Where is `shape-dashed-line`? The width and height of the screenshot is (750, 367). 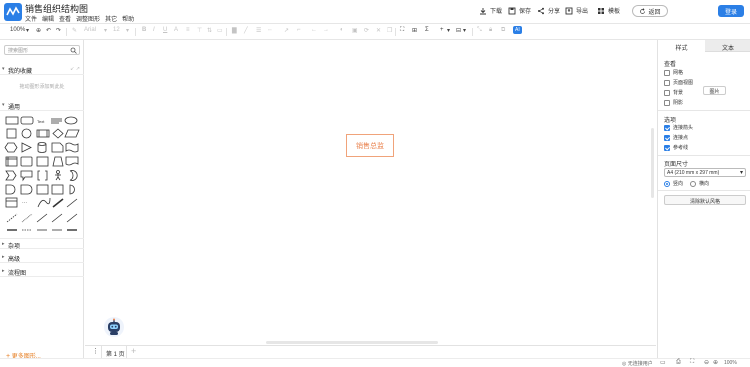
shape-dashed-line is located at coordinates (12, 218).